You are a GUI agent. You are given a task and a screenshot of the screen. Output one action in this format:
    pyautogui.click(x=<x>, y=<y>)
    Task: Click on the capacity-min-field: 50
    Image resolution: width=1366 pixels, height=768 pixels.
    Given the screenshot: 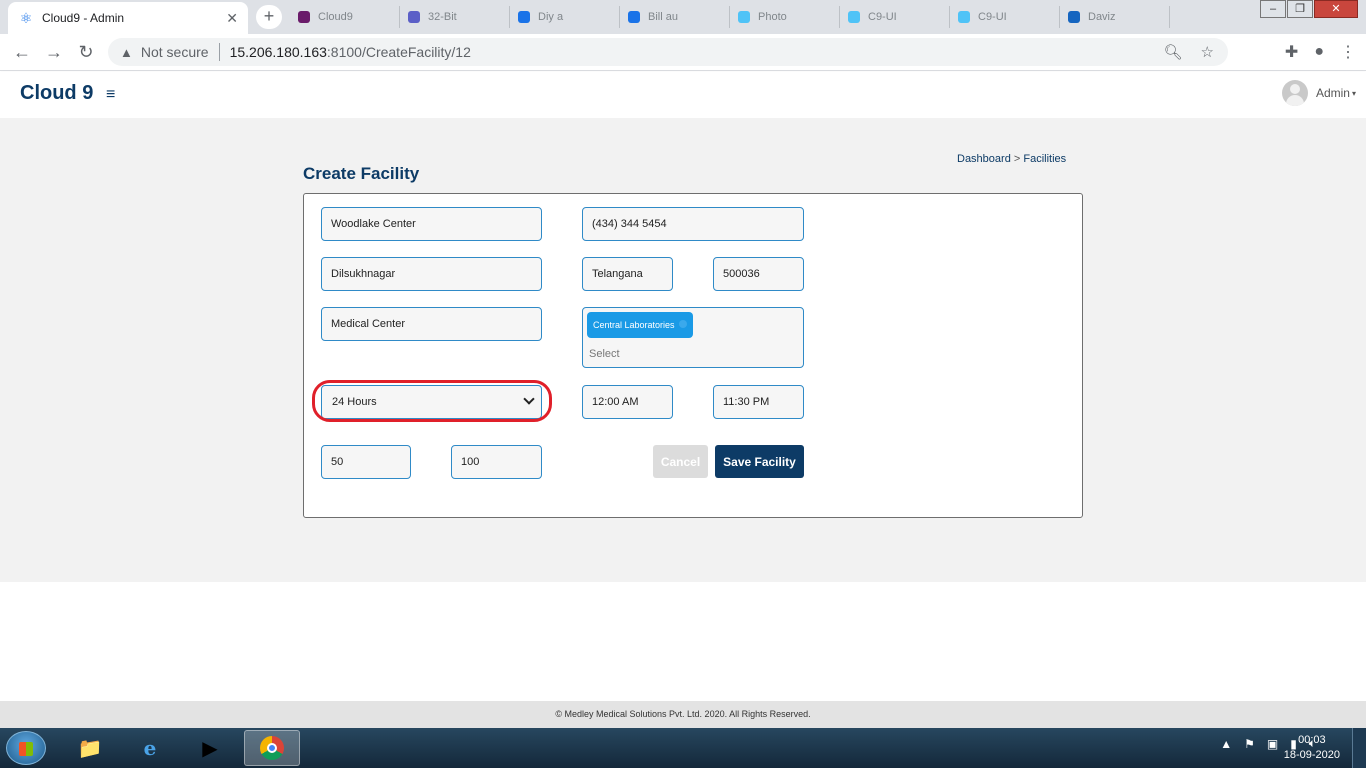 What is the action you would take?
    pyautogui.click(x=366, y=462)
    